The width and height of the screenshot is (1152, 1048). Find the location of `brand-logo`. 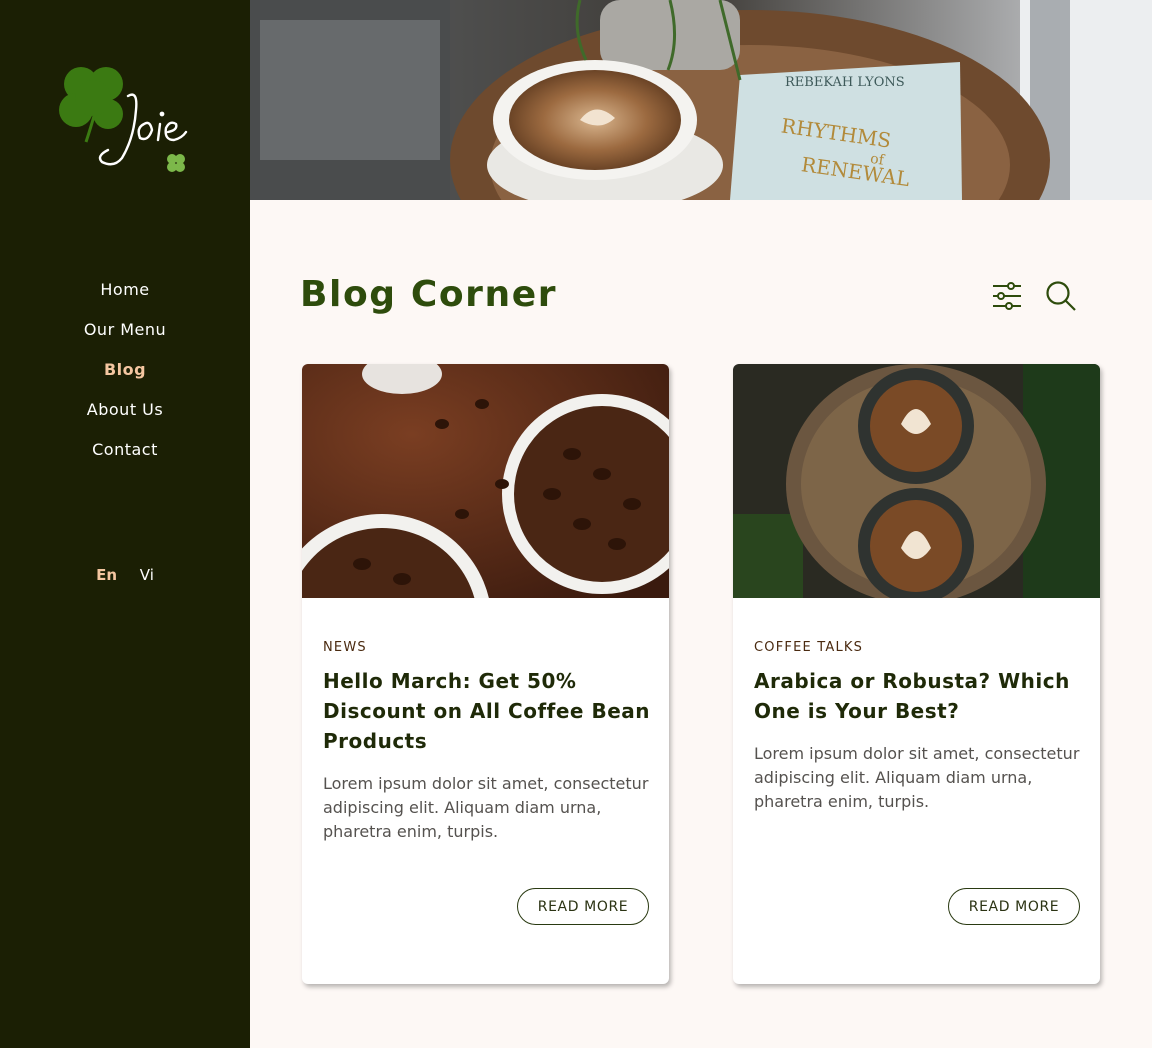

brand-logo is located at coordinates (126, 120).